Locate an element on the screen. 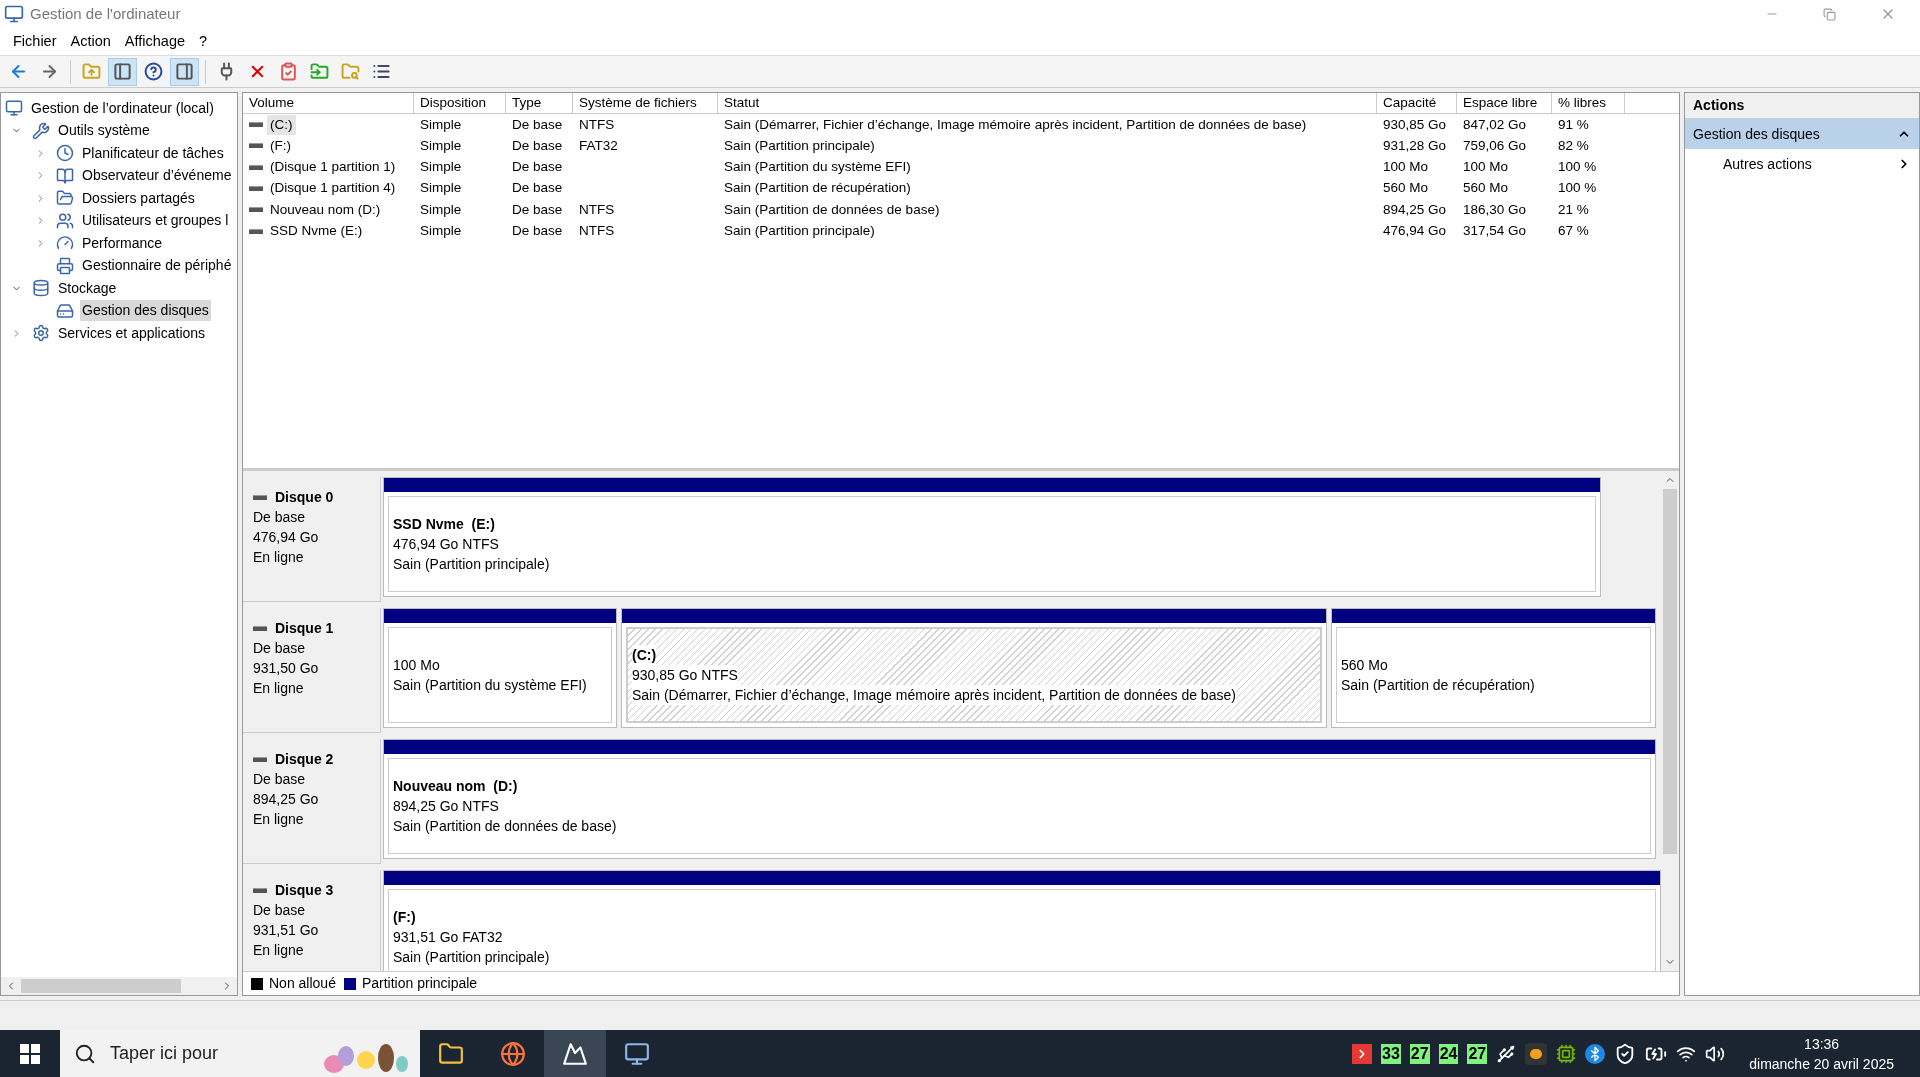 This screenshot has height=1077, width=1920. graphics-card-icon is located at coordinates (1566, 1053).